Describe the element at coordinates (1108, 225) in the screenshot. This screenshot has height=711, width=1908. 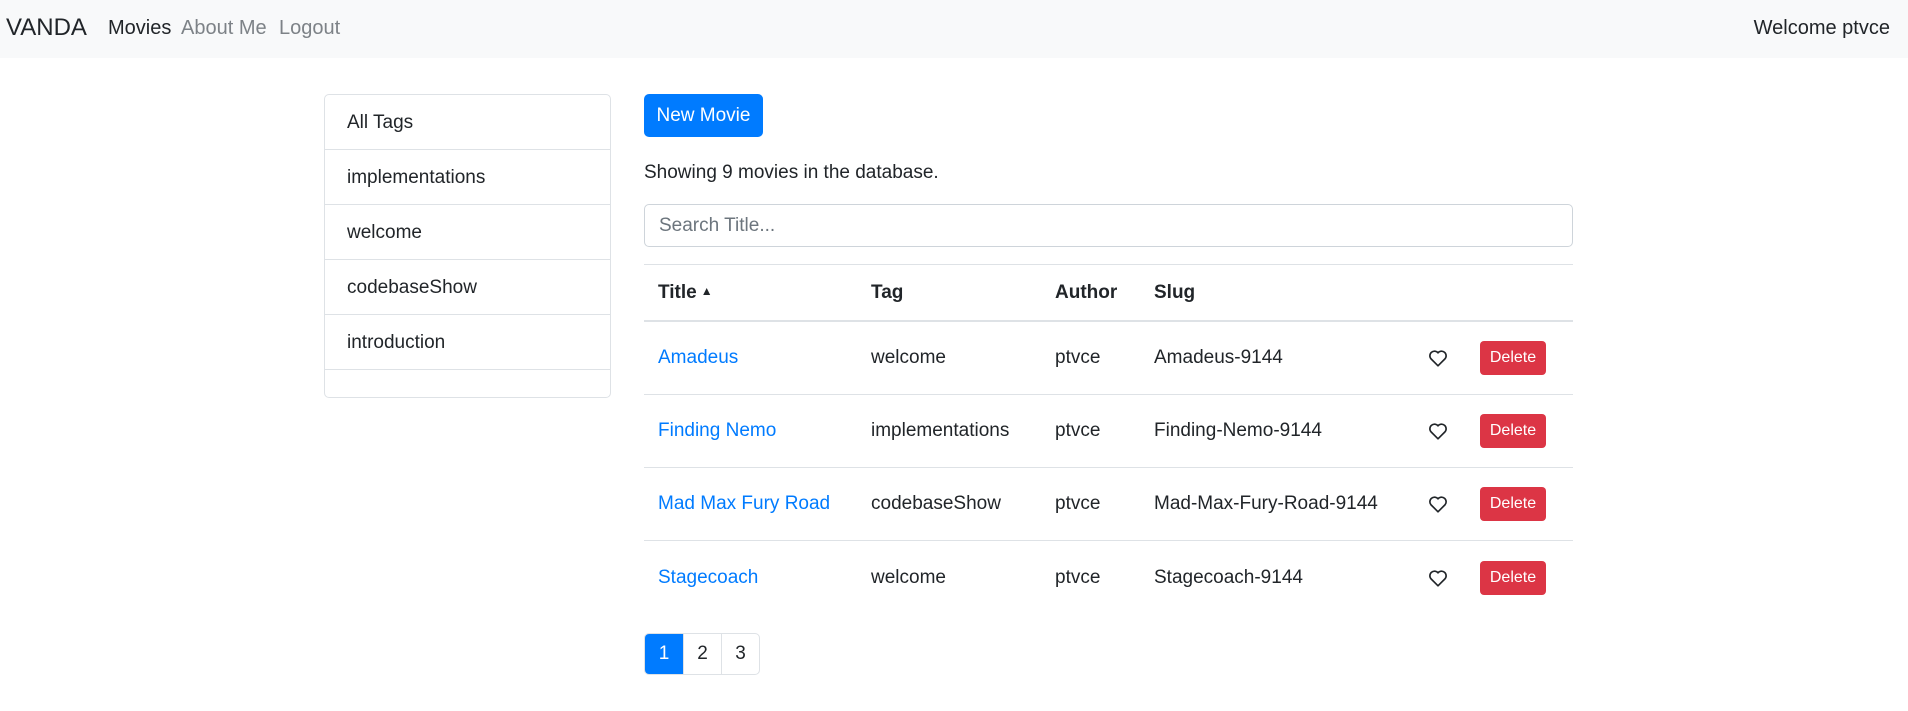
I see `search-input` at that location.